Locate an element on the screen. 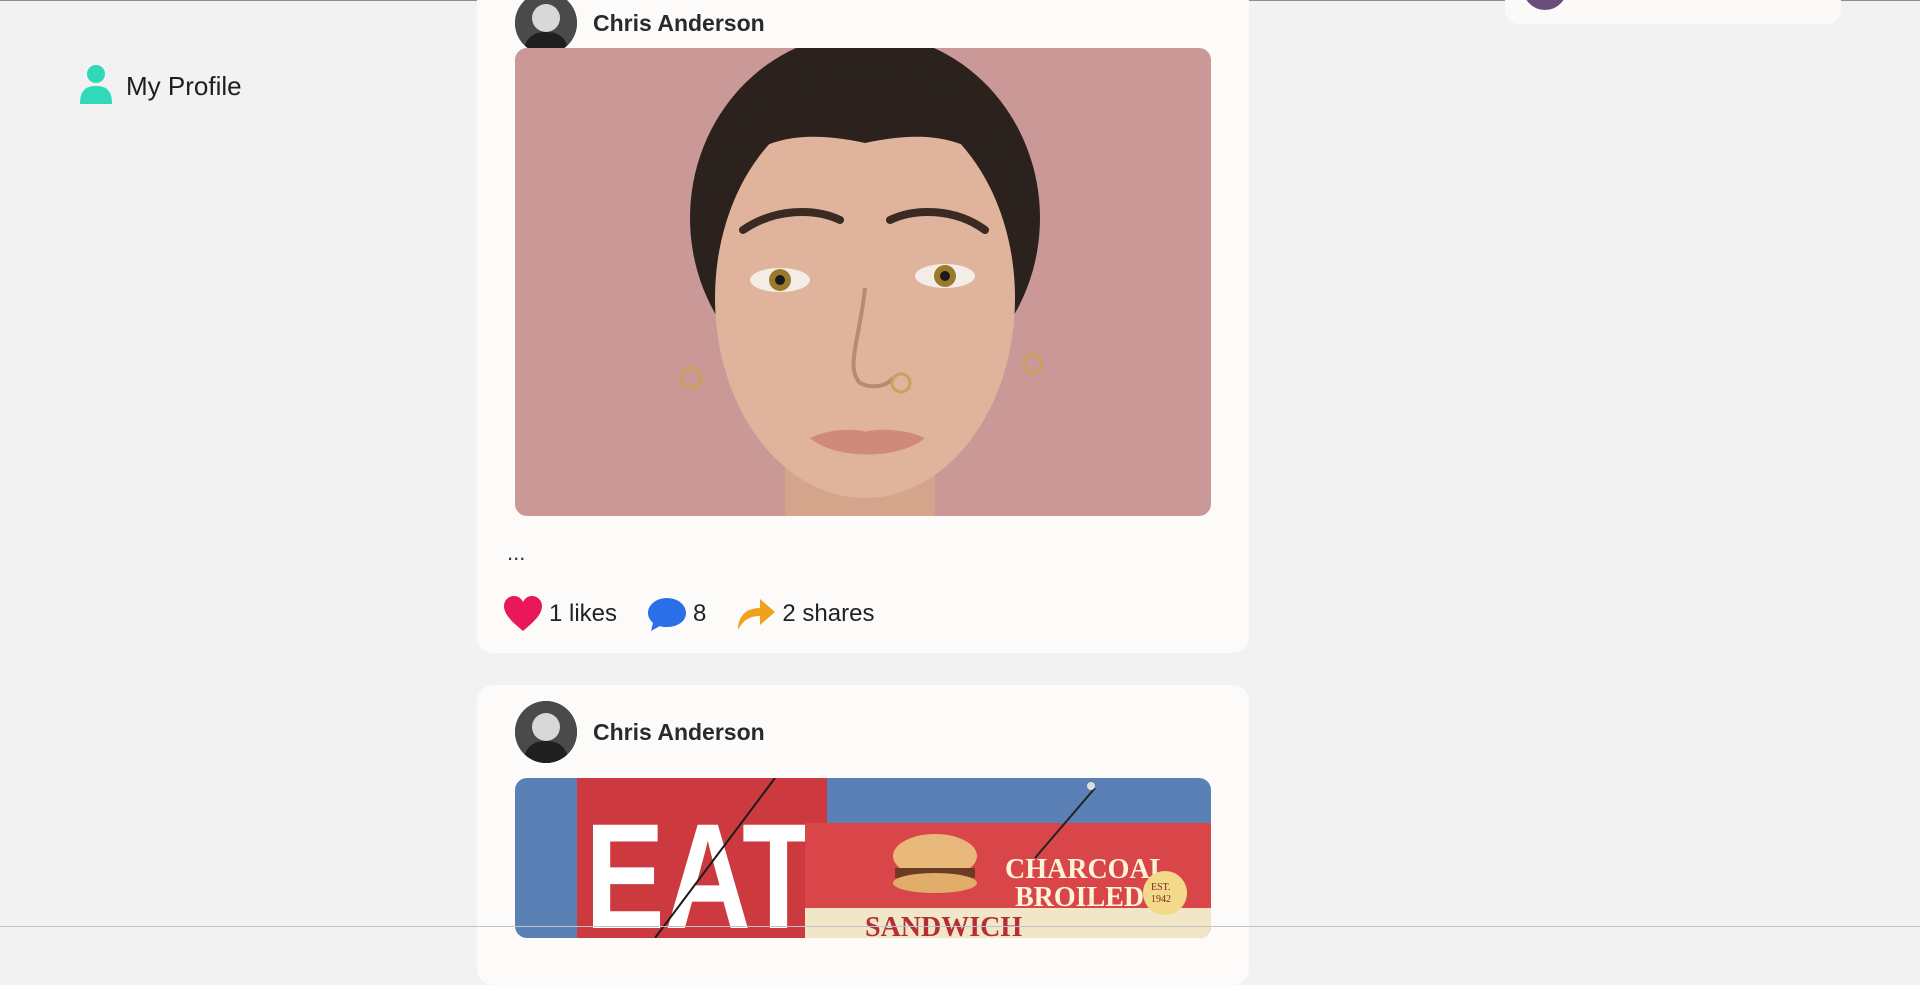 This screenshot has width=1920, height=985. sign-badge-year: 1942 is located at coordinates (1161, 899).